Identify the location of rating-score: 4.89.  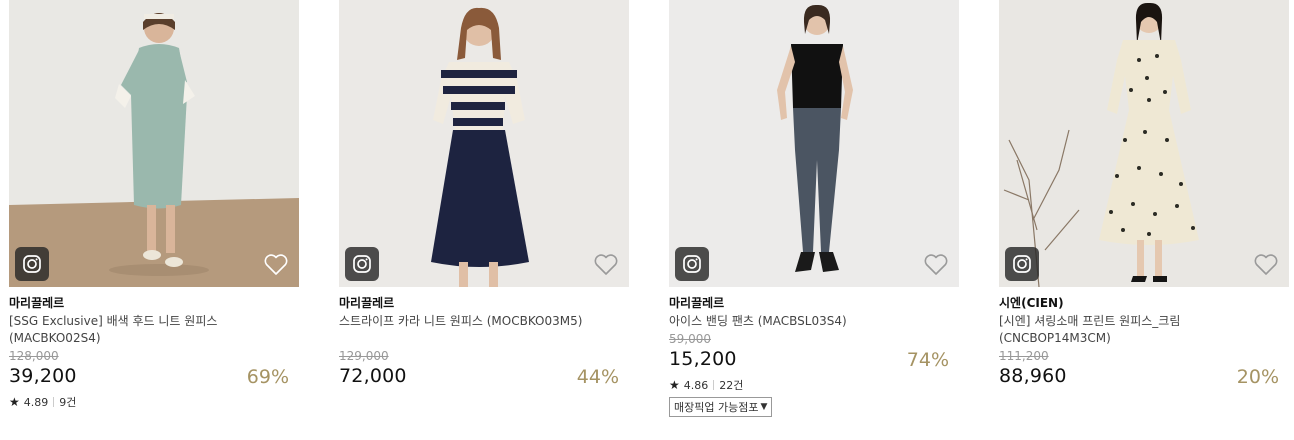
(36, 402).